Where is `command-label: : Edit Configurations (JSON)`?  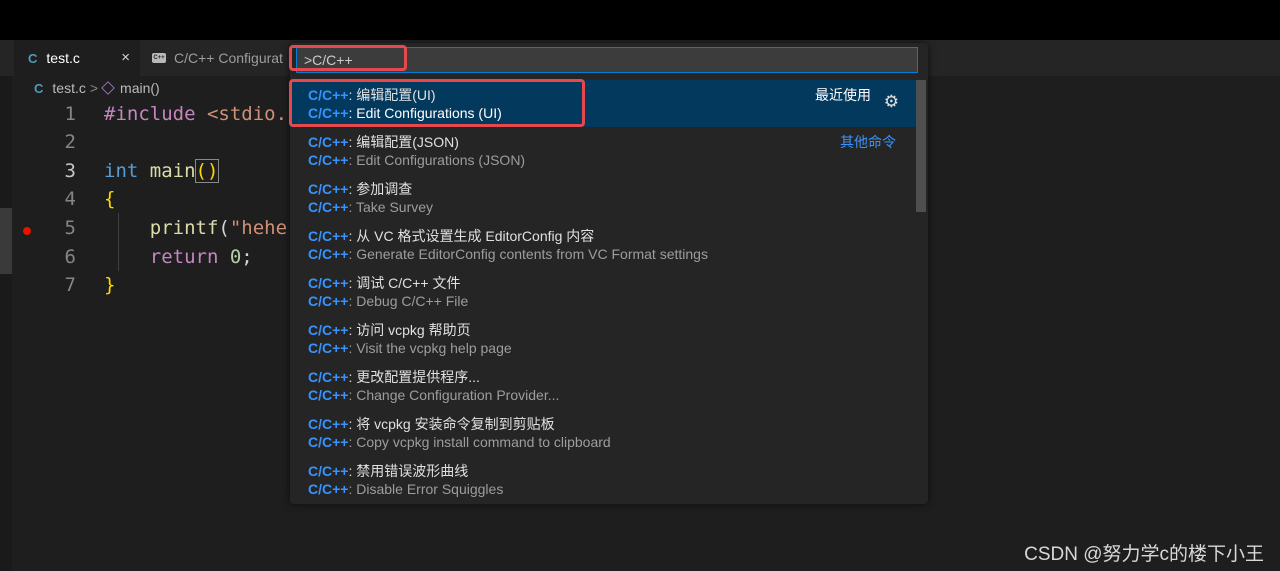
command-label: : Edit Configurations (JSON) is located at coordinates (437, 160).